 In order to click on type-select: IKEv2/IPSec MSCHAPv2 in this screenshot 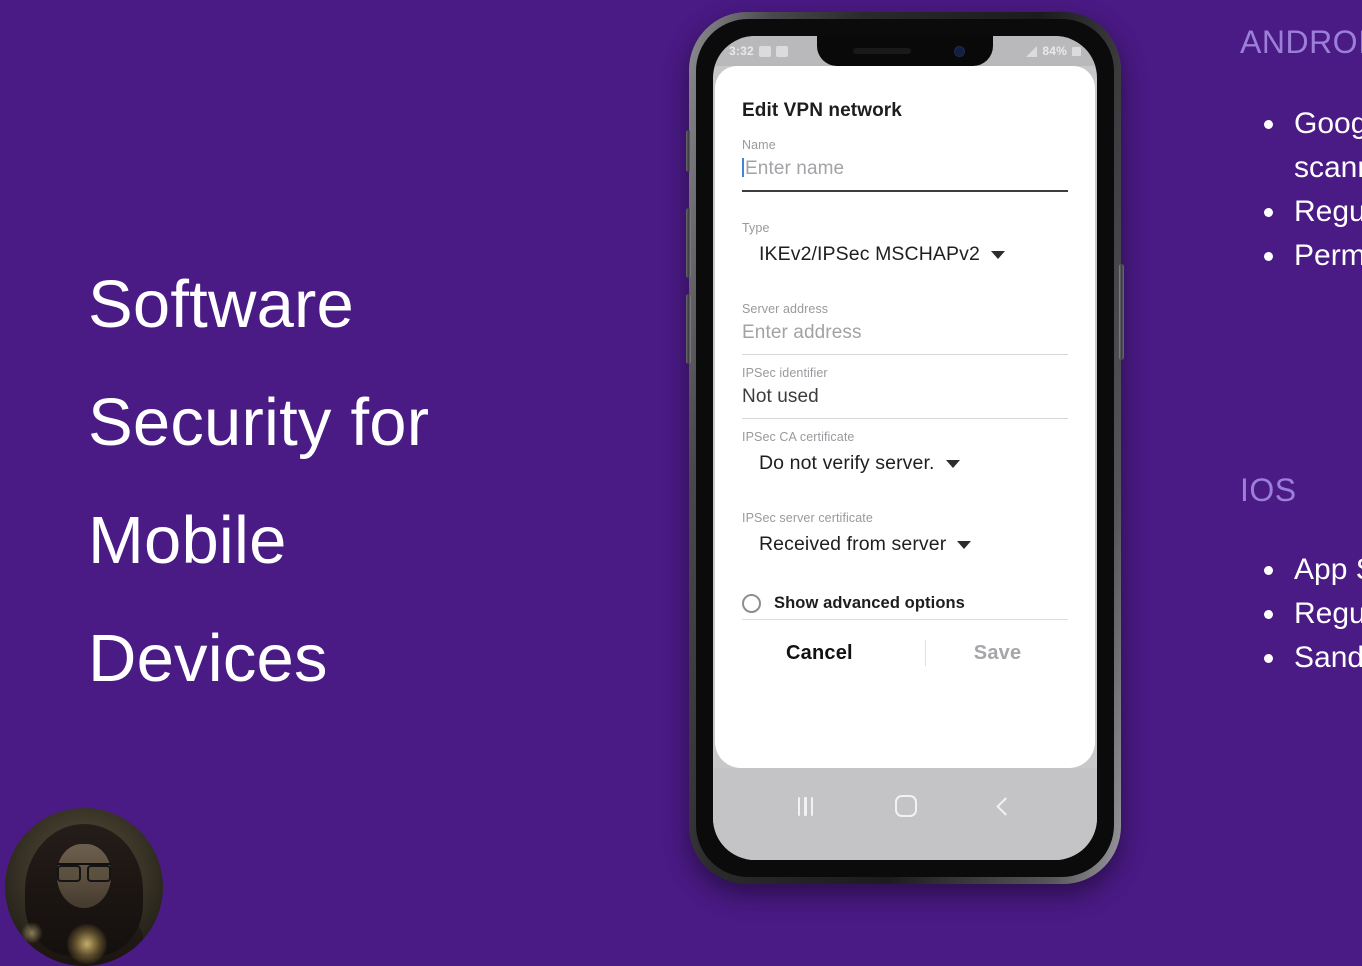, I will do `click(905, 256)`.